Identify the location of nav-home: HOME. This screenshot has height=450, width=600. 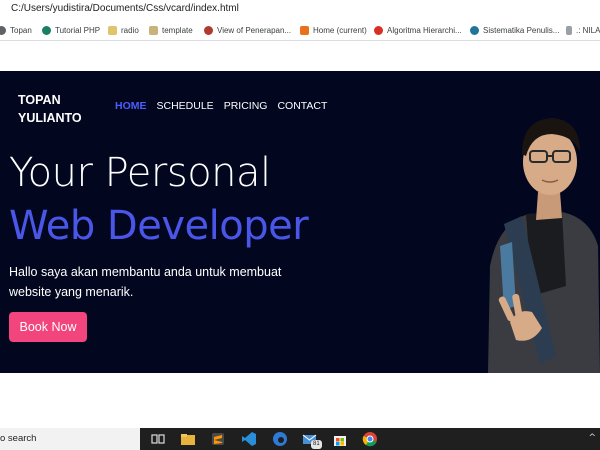
(131, 106).